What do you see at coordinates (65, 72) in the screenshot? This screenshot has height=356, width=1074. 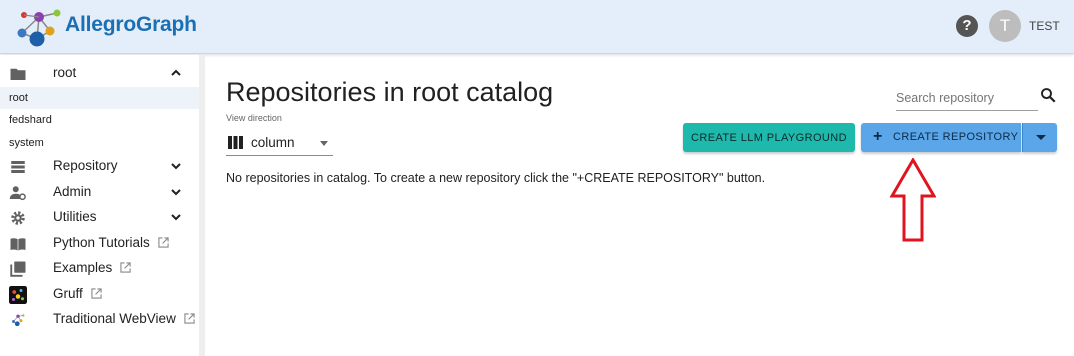 I see `sidebar-catalog-label: root` at bounding box center [65, 72].